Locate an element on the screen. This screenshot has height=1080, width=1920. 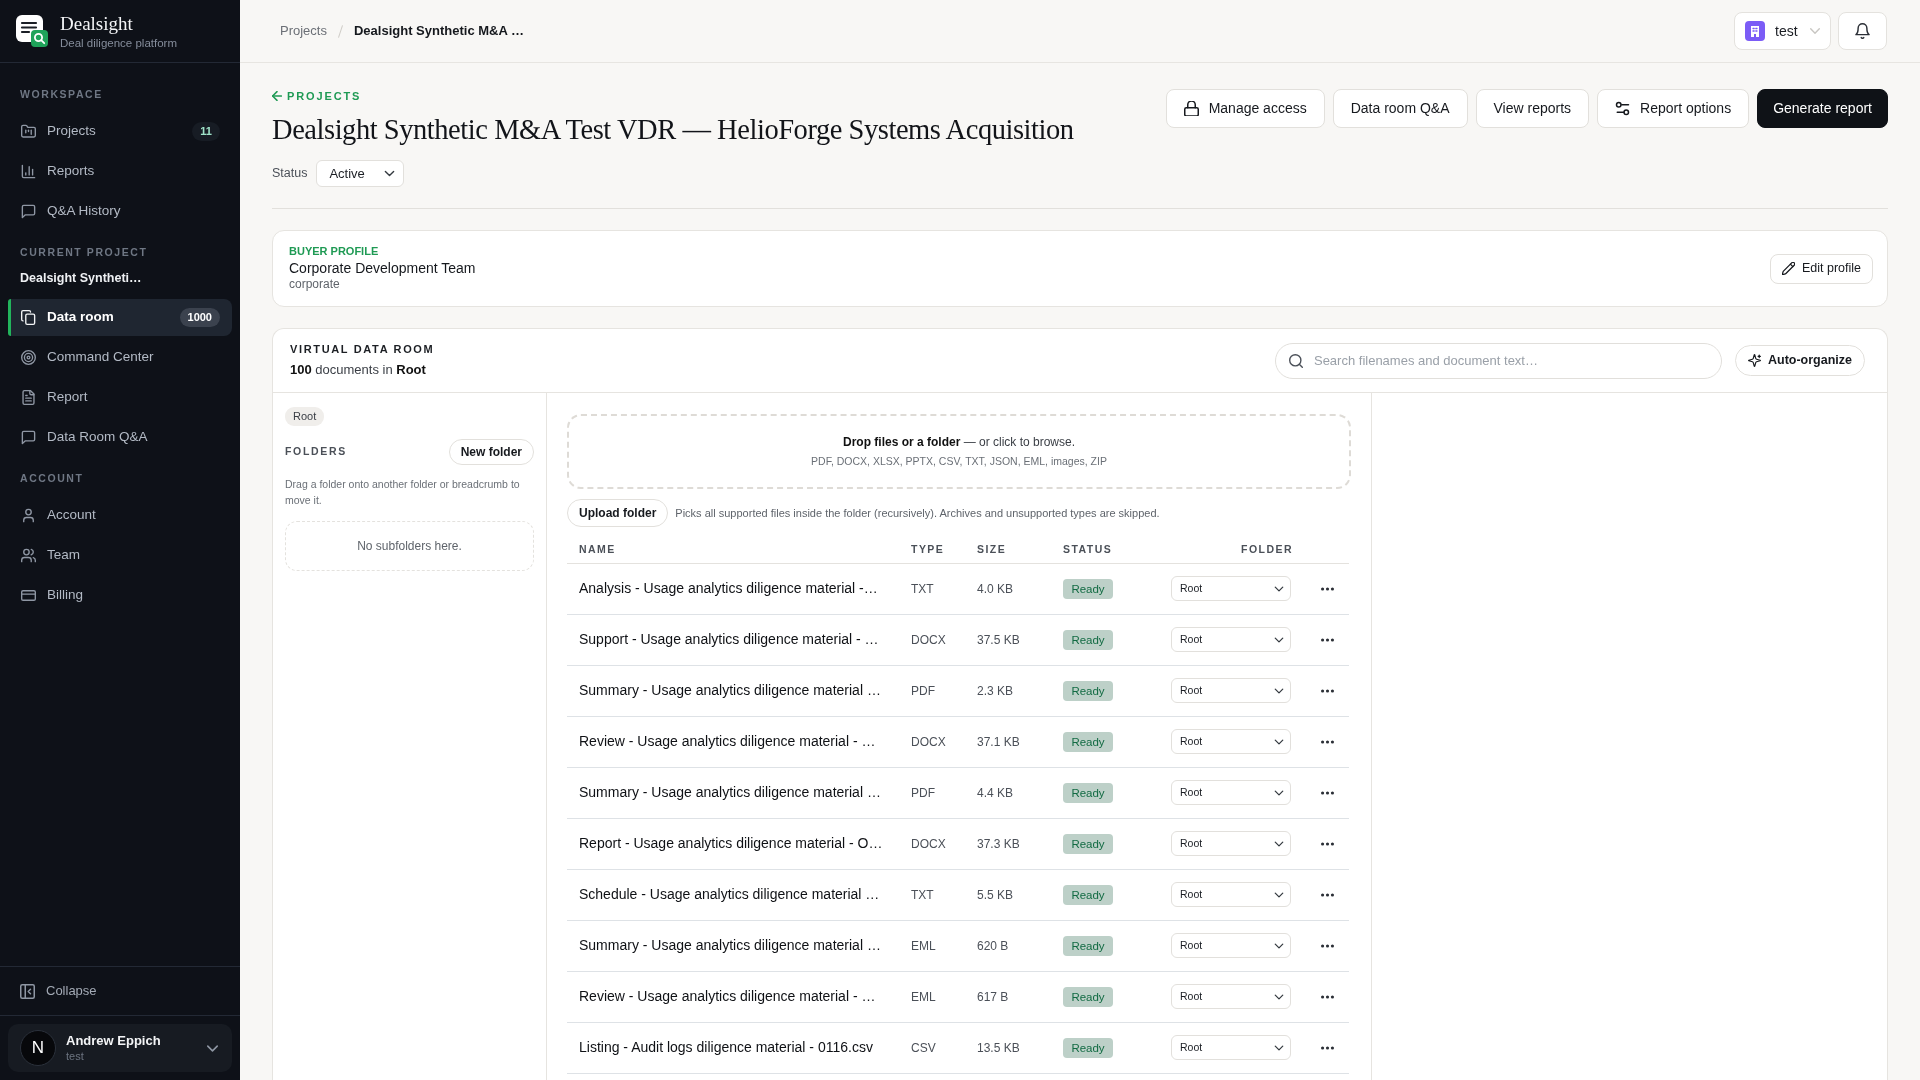
action-button: Report options is located at coordinates (1673, 108).